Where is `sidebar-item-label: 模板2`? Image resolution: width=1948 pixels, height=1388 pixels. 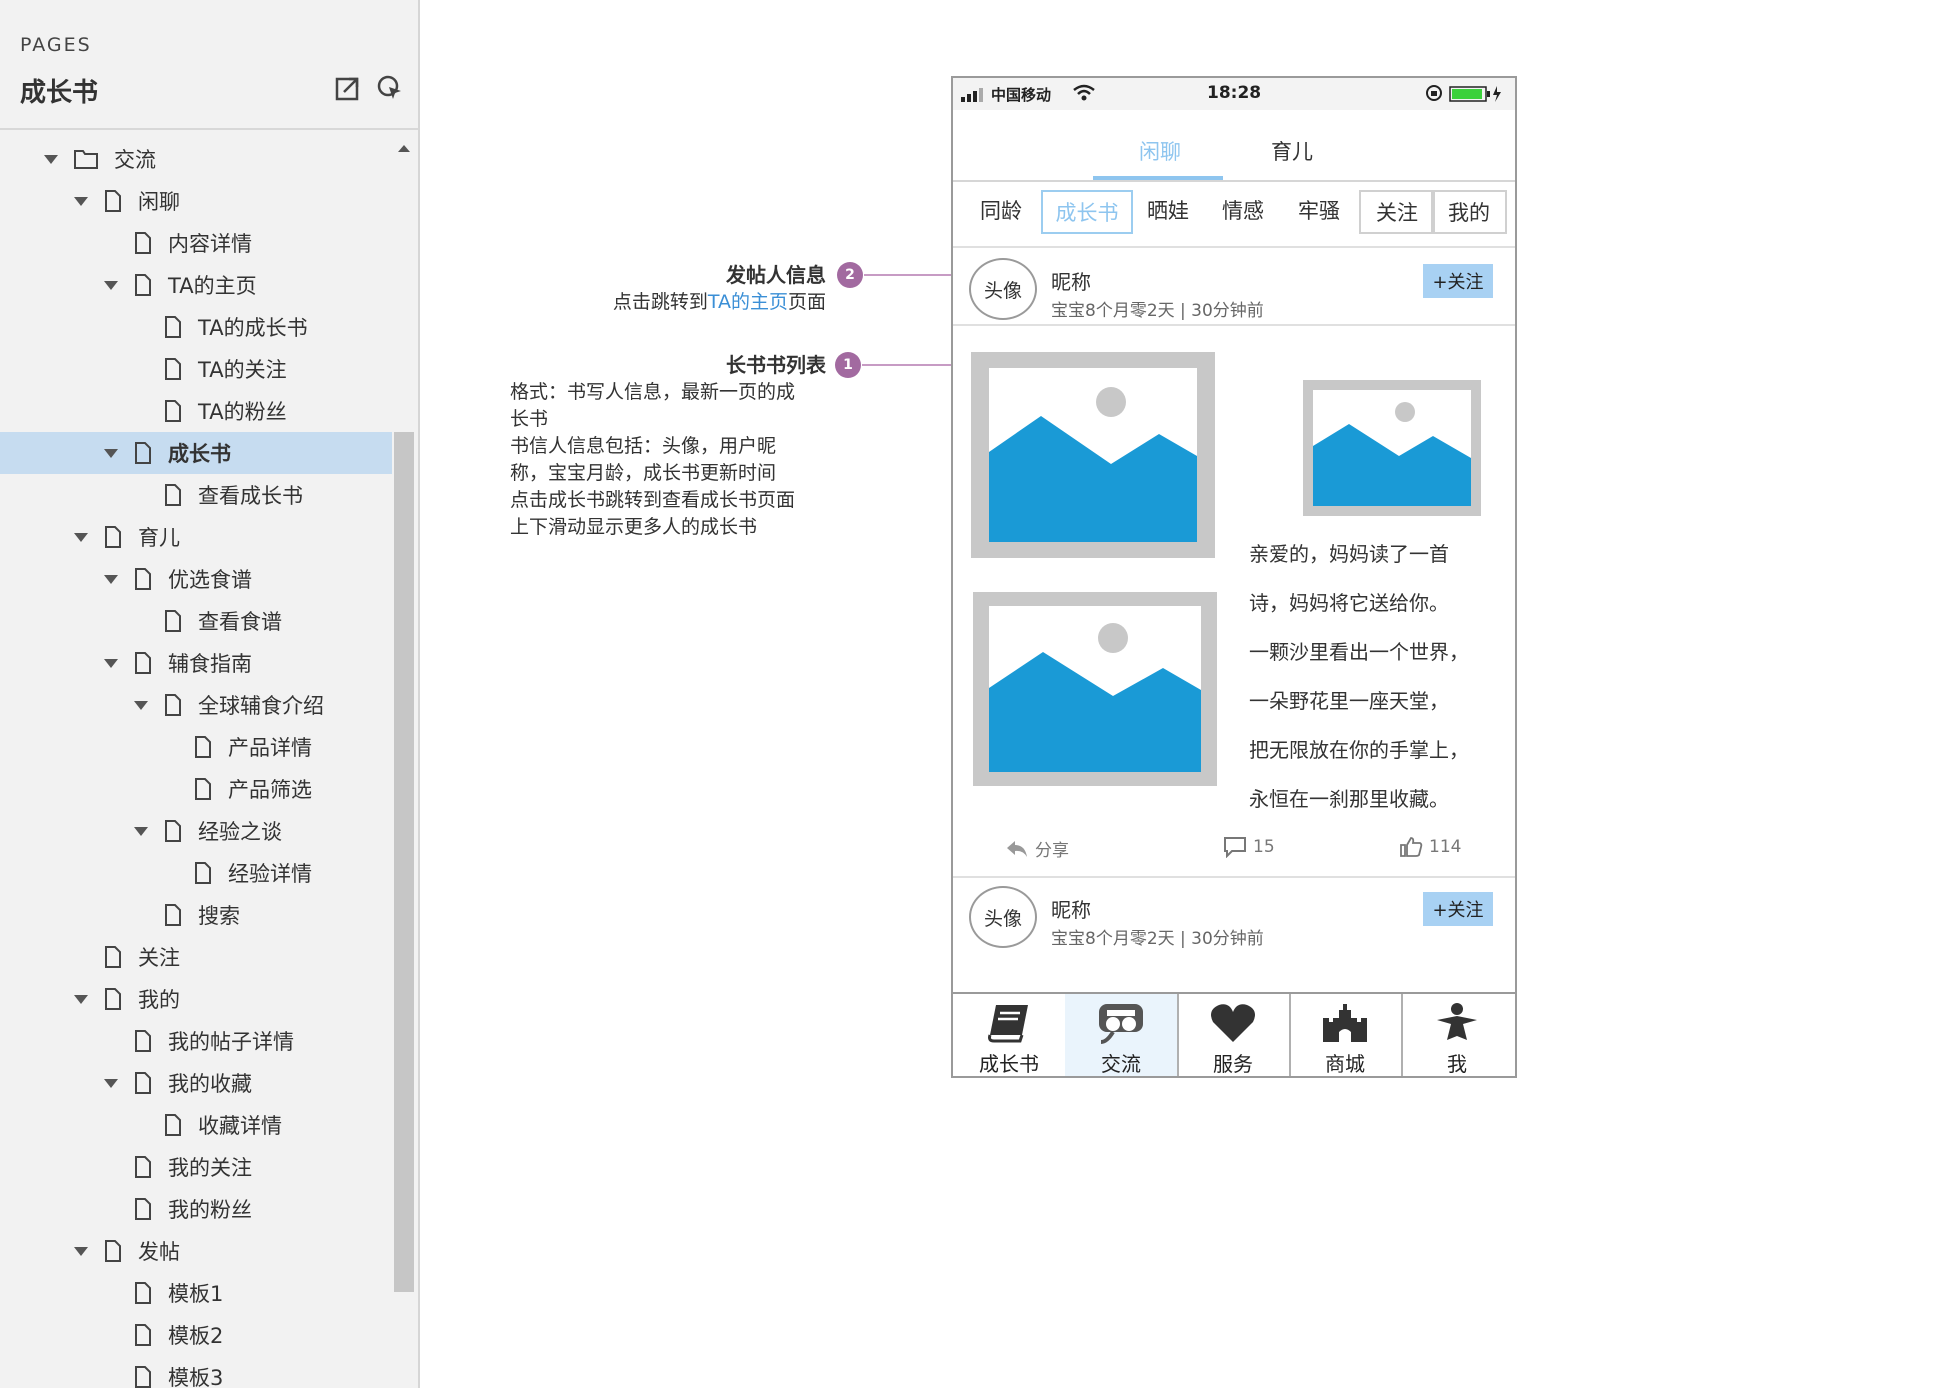
sidebar-item-label: 模板2 is located at coordinates (196, 1336).